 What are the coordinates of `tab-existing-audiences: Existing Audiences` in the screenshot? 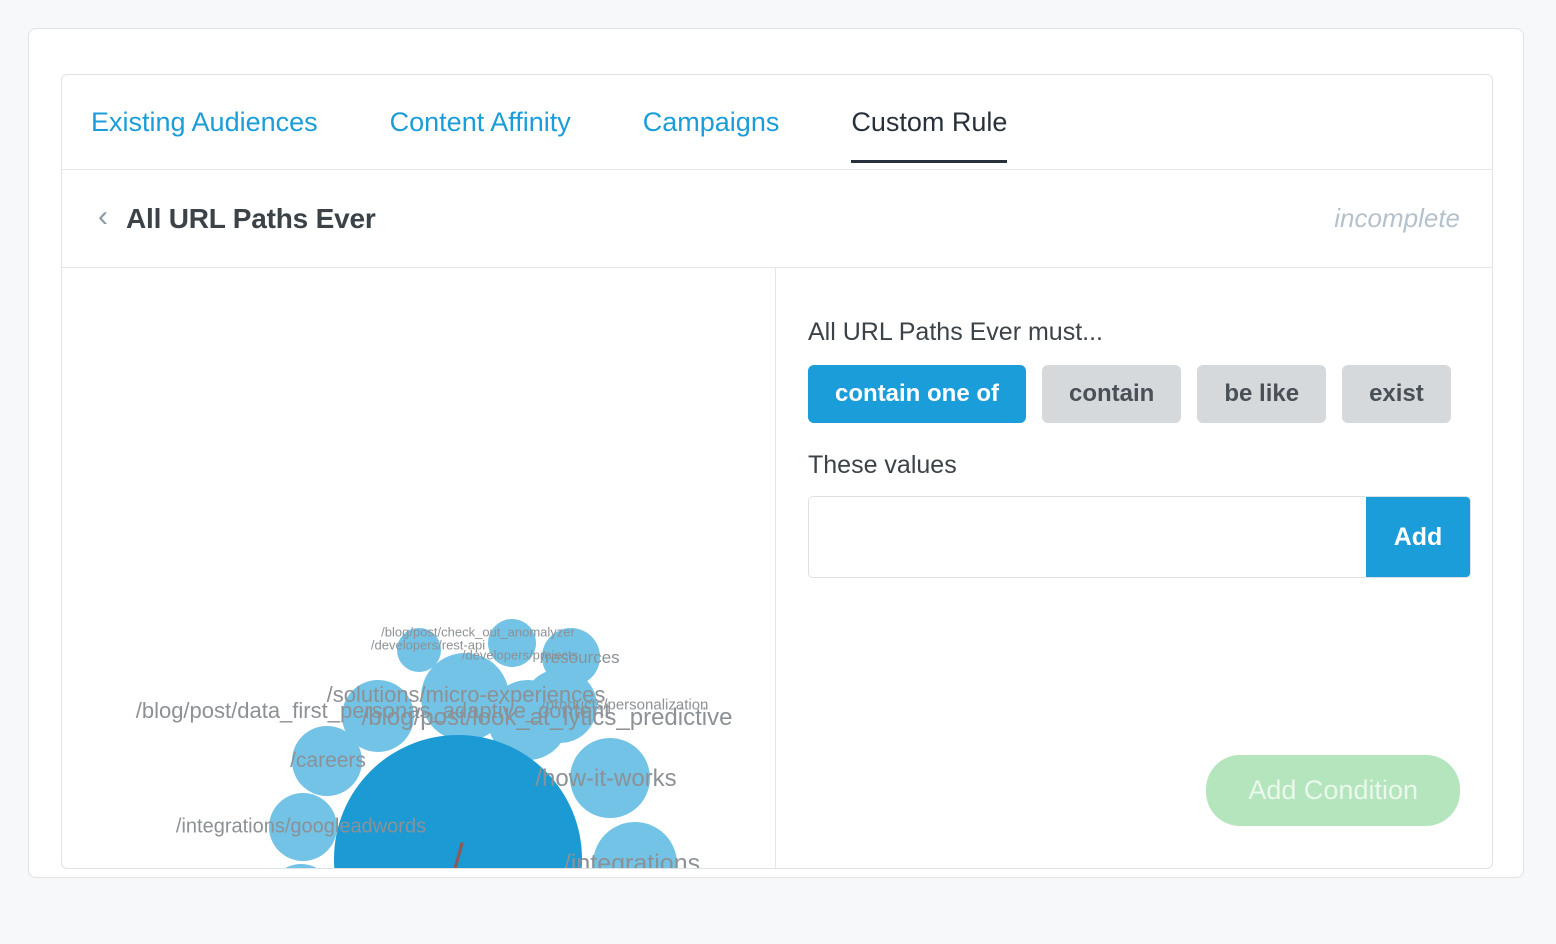 It's located at (204, 119).